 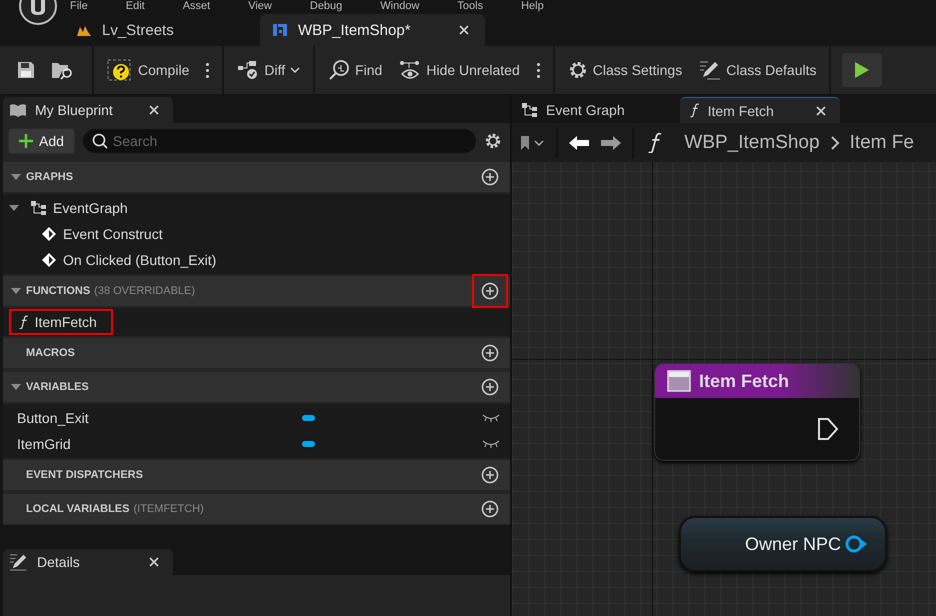 What do you see at coordinates (53, 418) in the screenshot?
I see `tree-item: Button_Exit` at bounding box center [53, 418].